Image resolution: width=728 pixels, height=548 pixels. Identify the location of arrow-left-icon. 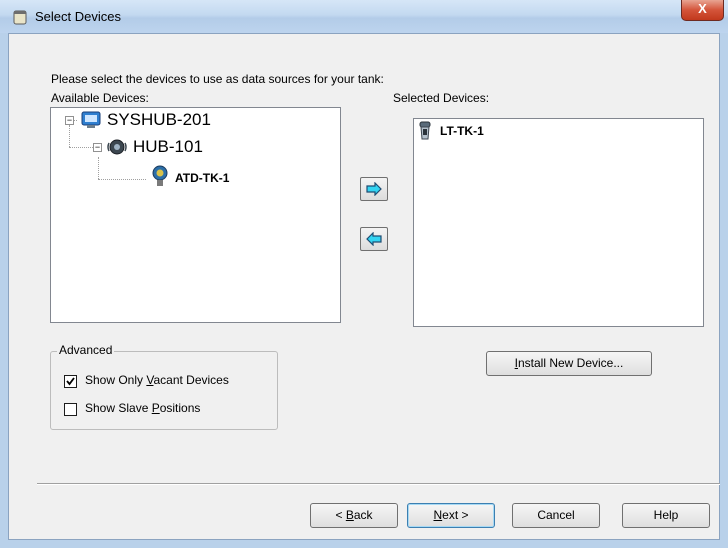
(374, 239).